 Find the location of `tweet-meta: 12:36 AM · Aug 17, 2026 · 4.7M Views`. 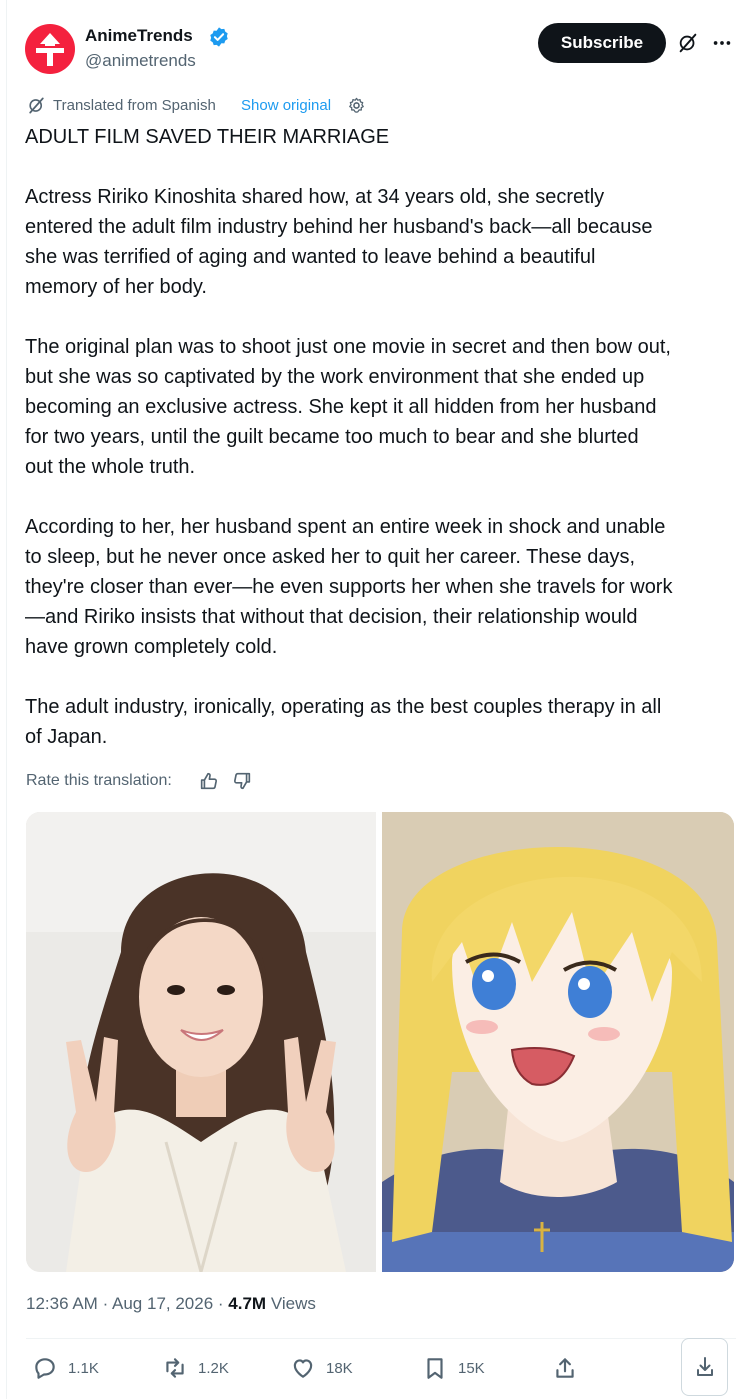

tweet-meta: 12:36 AM · Aug 17, 2026 · 4.7M Views is located at coordinates (171, 1304).